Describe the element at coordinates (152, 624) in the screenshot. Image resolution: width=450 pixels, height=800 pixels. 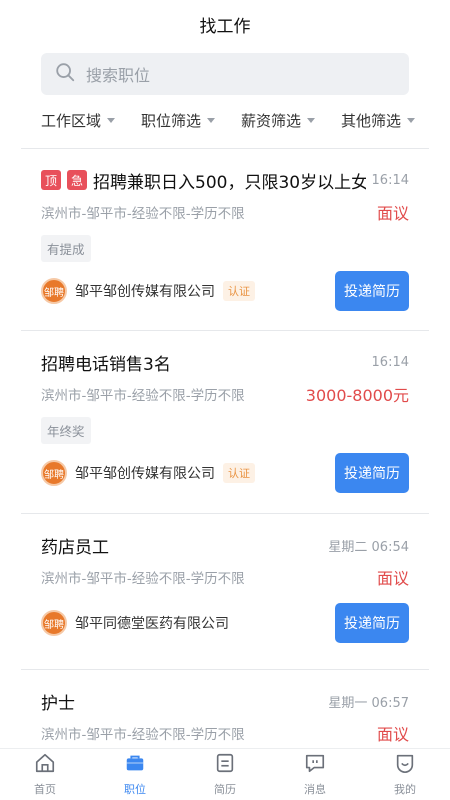
I see `company-name: 邹平同德堂医药有限公司` at that location.